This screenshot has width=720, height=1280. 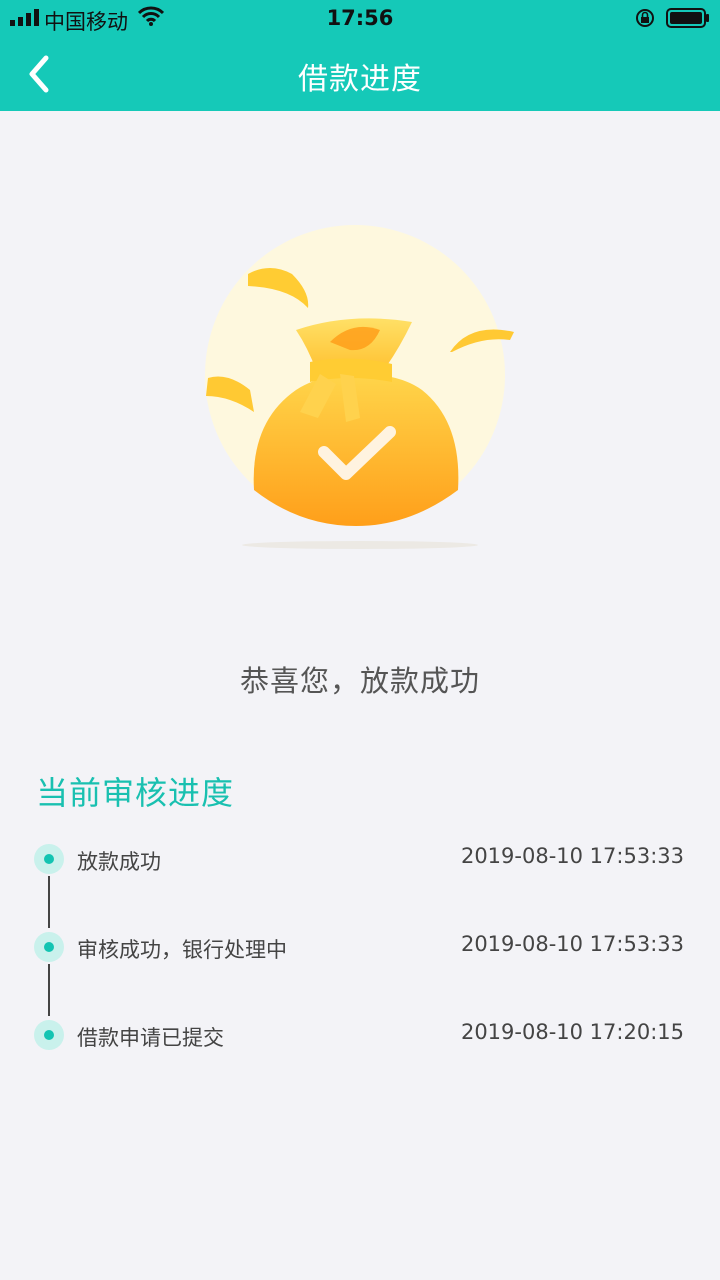 What do you see at coordinates (359, 387) in the screenshot?
I see `money-bag-check-icon` at bounding box center [359, 387].